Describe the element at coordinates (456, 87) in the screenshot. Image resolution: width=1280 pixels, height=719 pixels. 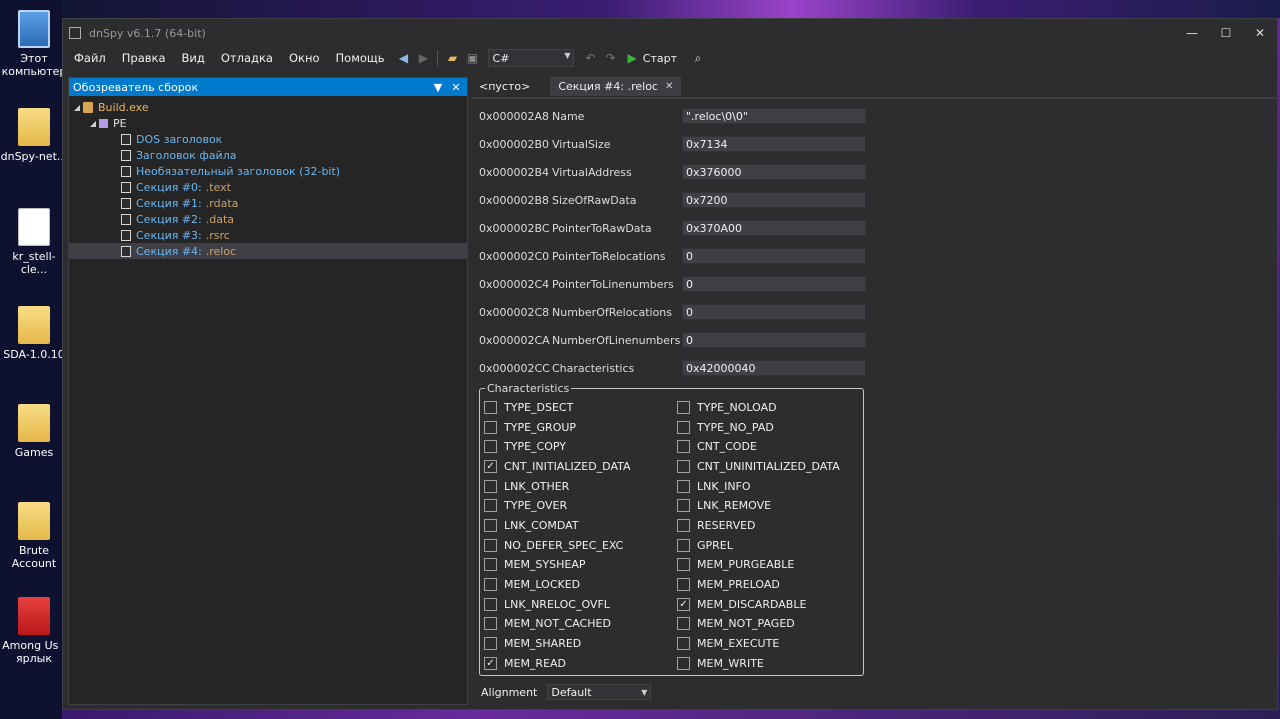
I see `panel-close-icon: ✕` at that location.